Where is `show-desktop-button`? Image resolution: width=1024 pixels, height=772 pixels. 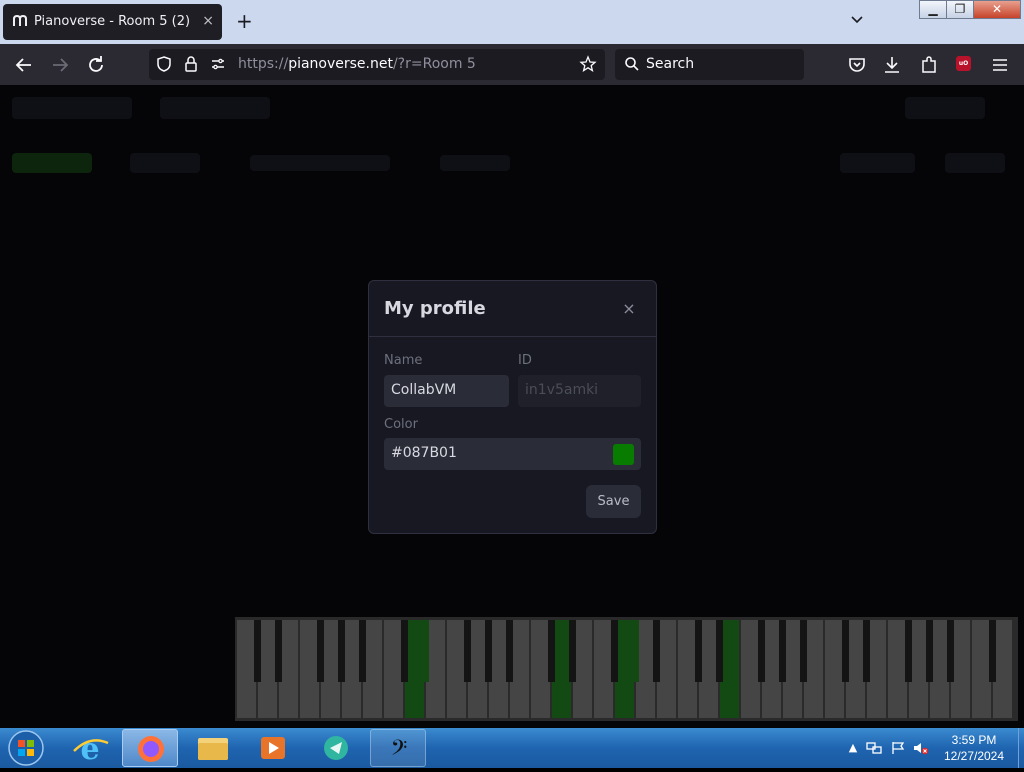
show-desktop-button is located at coordinates (1021, 748).